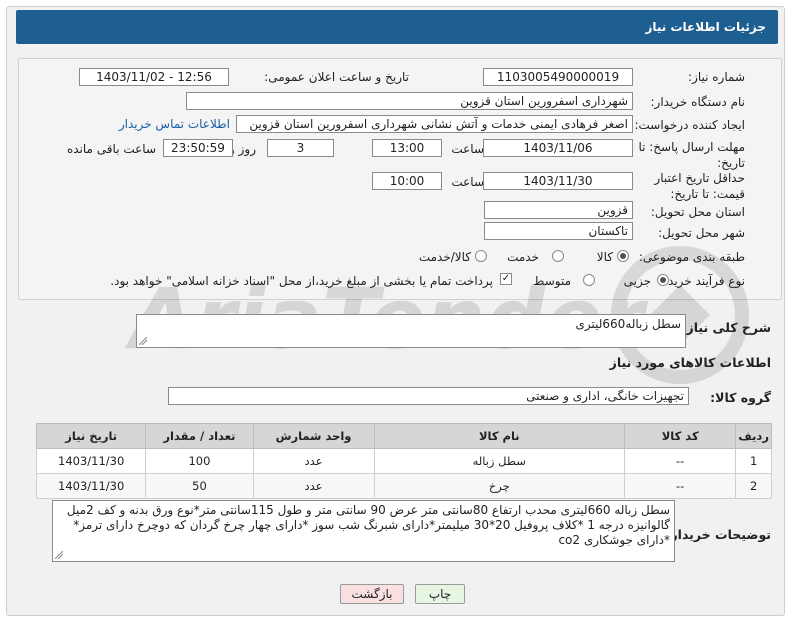  I want to click on buyer-notes-label: توضیحات خریدار:, so click(718, 534).